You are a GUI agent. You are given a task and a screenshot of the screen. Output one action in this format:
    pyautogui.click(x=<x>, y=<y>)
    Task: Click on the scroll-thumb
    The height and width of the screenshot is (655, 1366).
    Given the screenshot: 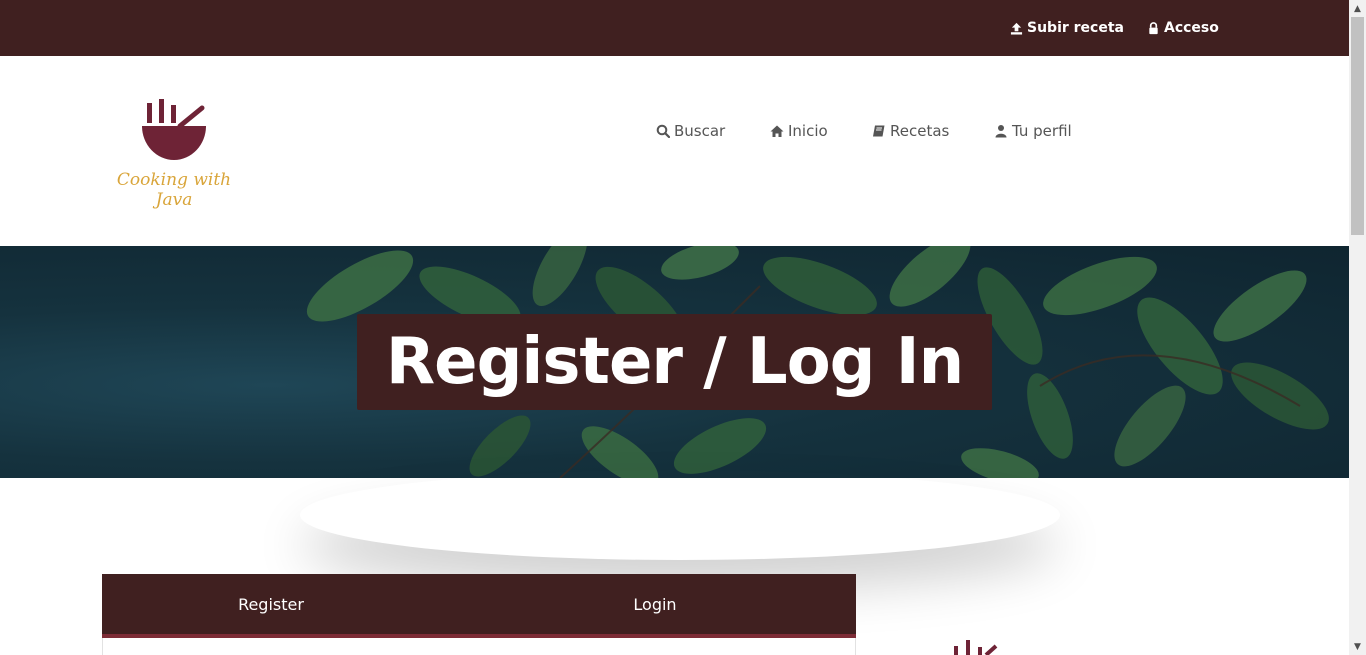 What is the action you would take?
    pyautogui.click(x=1357, y=126)
    